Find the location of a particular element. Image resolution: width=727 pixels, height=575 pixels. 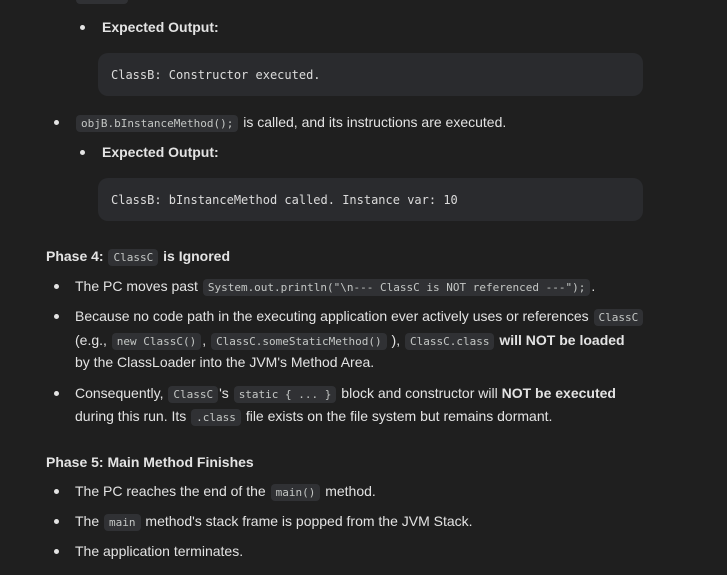

text: The application terminates. is located at coordinates (159, 551).